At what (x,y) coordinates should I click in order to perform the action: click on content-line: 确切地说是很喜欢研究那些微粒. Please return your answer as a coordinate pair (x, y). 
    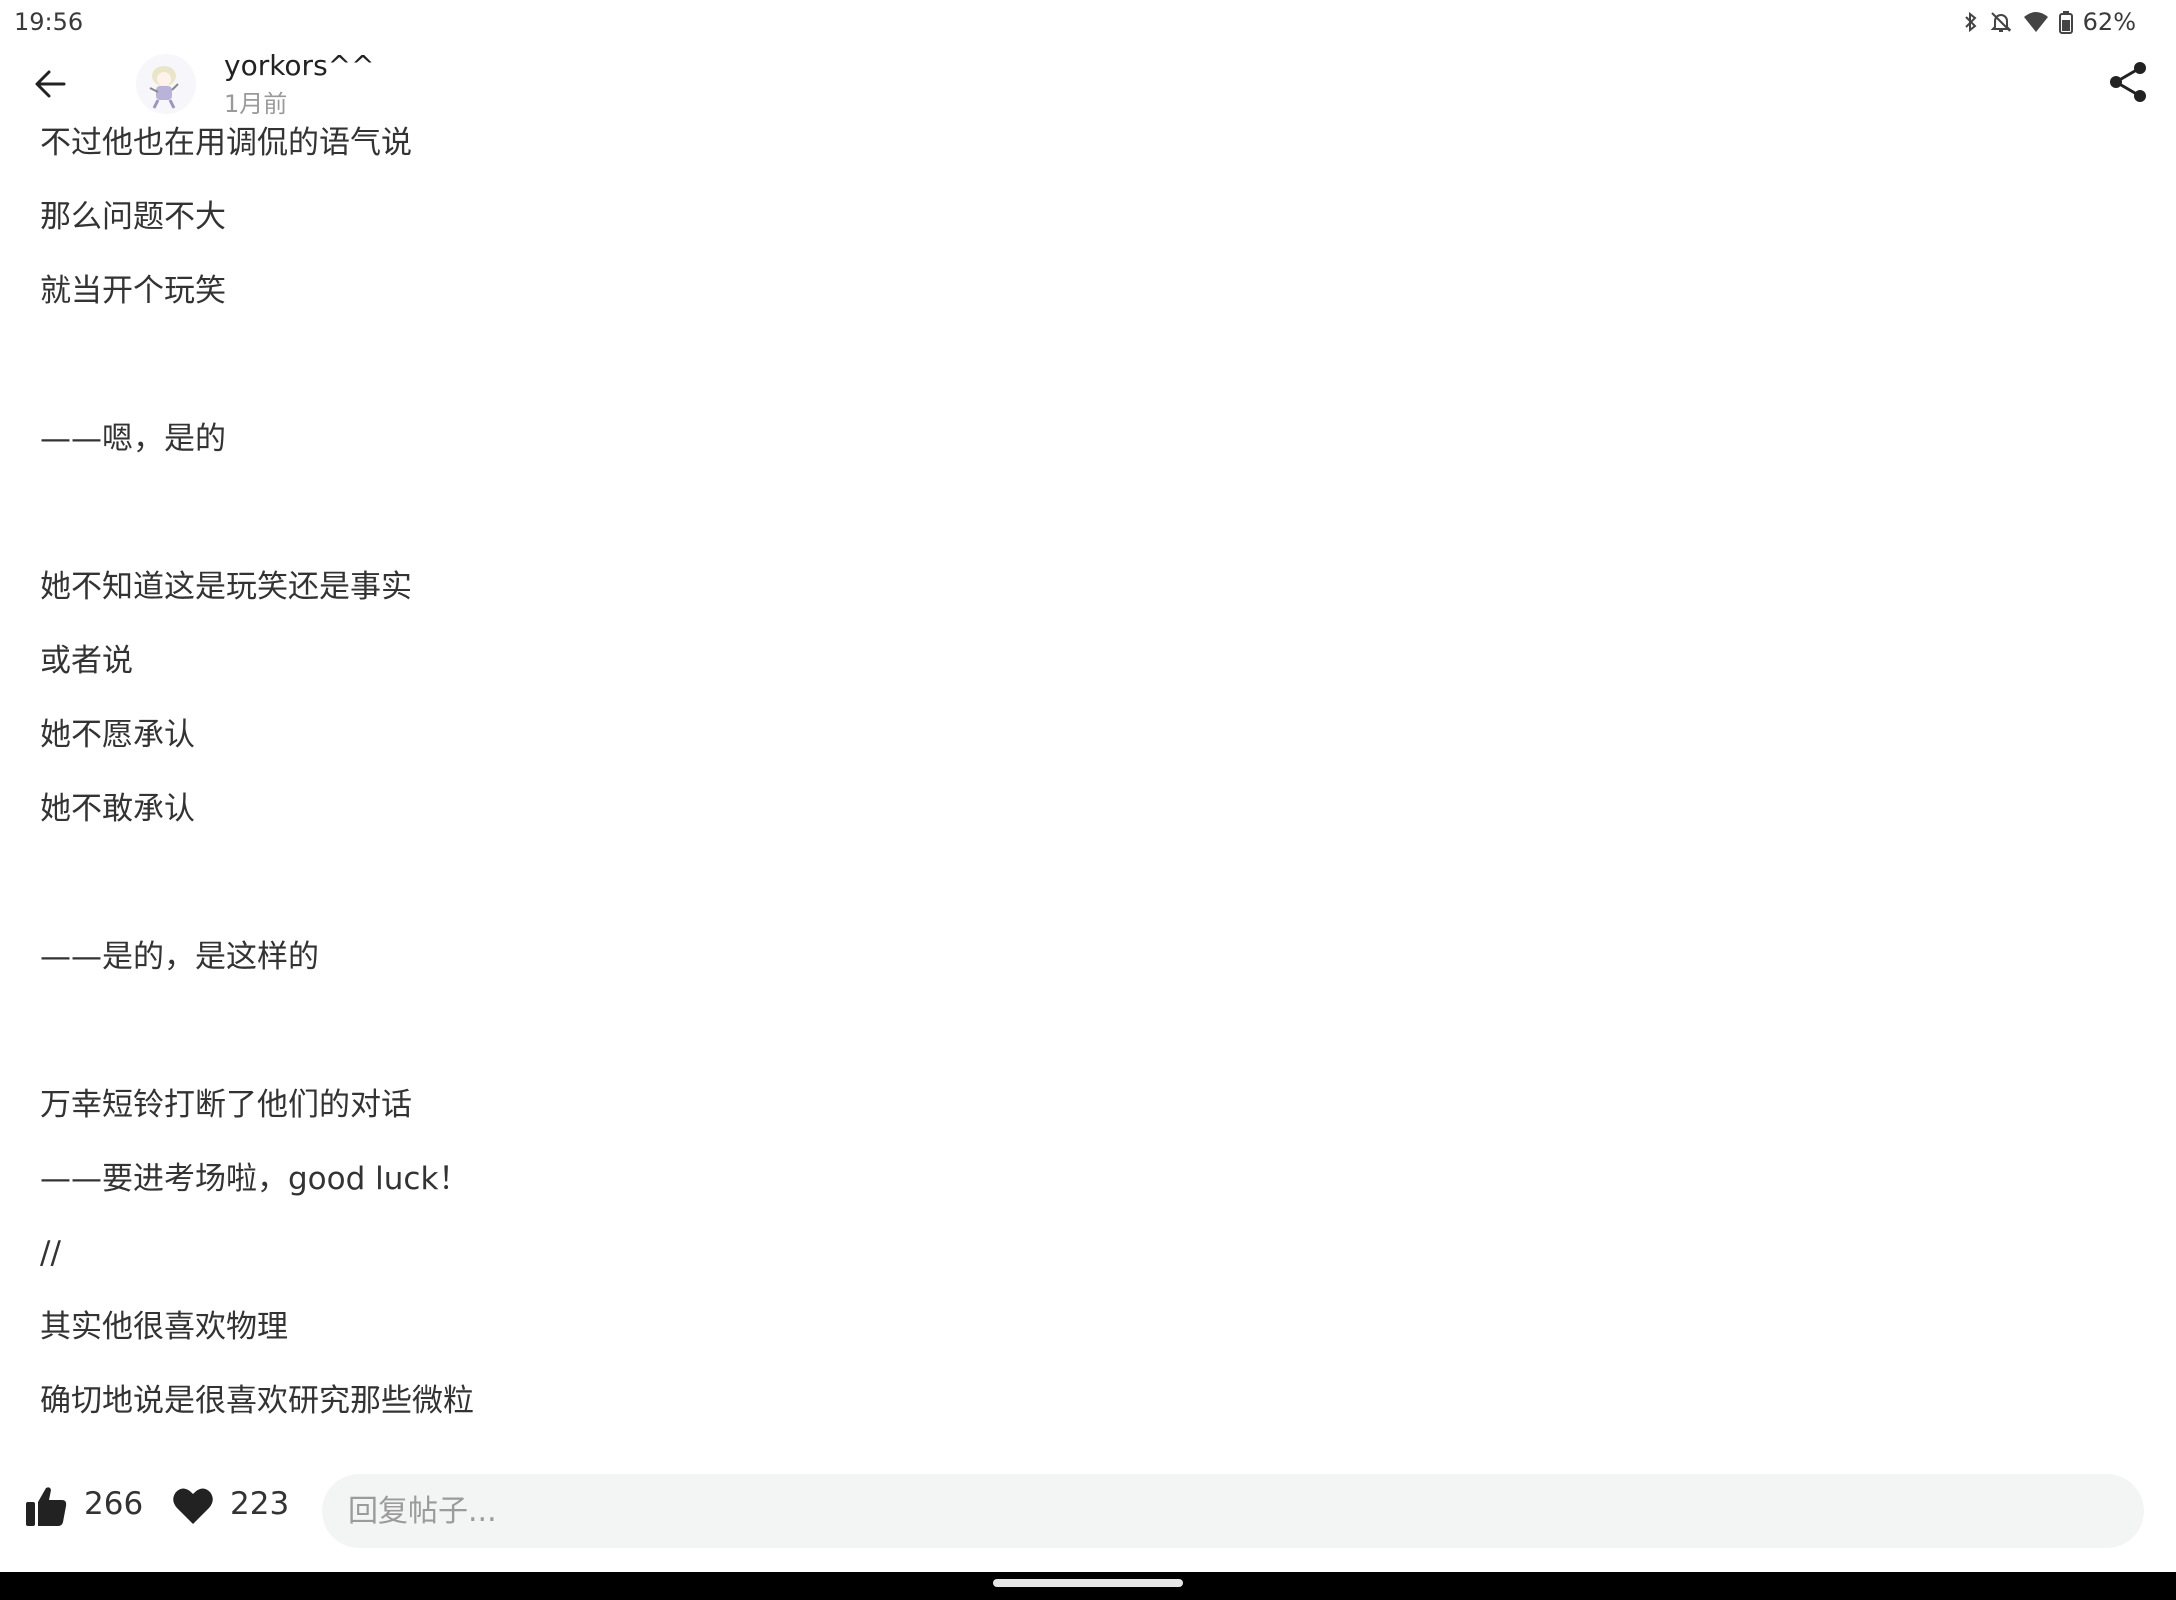
    Looking at the image, I should click on (257, 1401).